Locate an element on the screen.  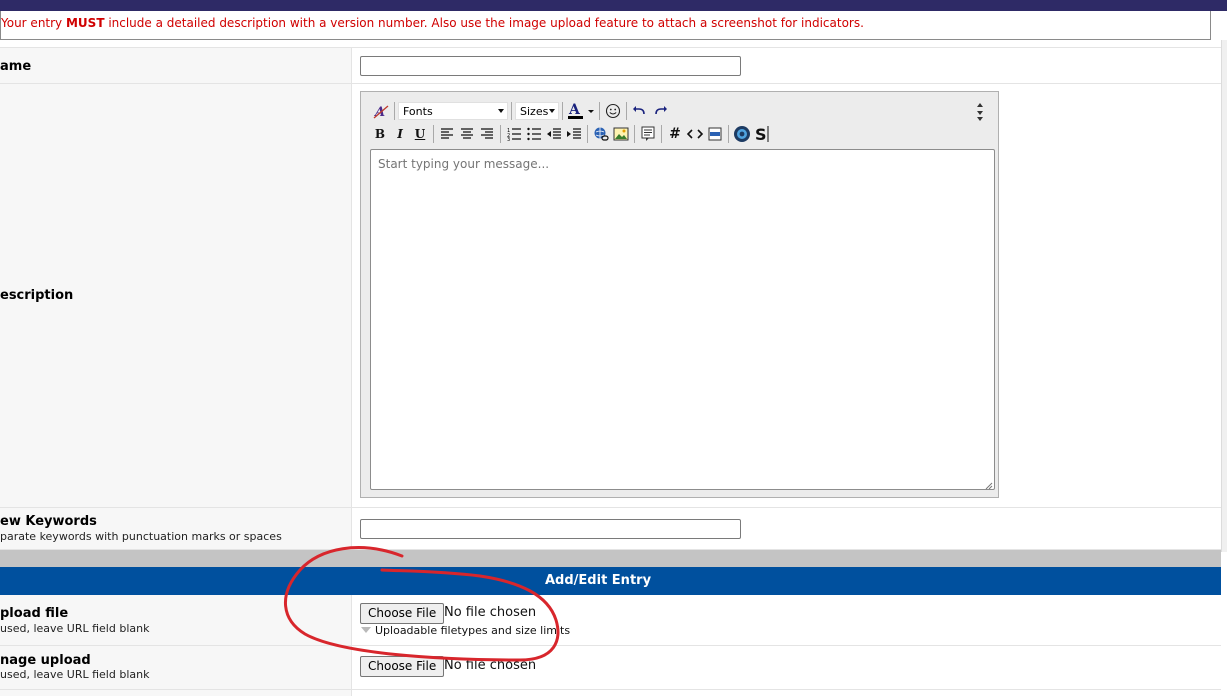
next-label-cell is located at coordinates (176, 693).